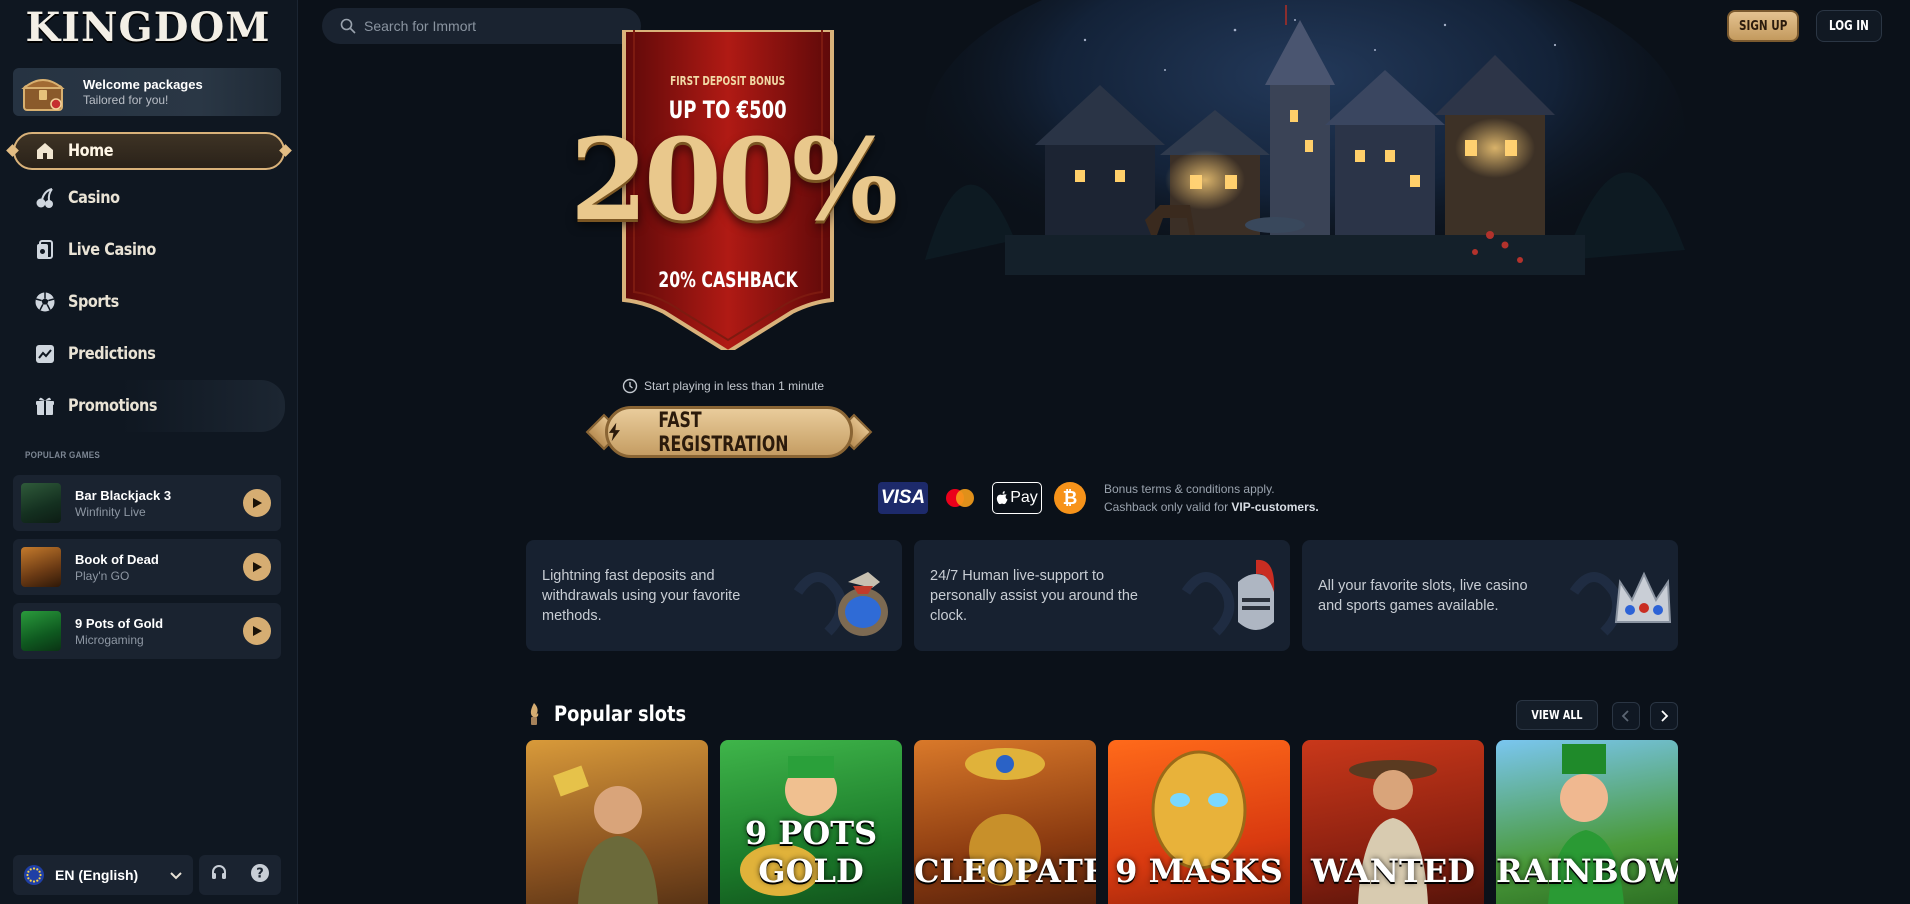 This screenshot has height=904, width=1910. What do you see at coordinates (614, 432) in the screenshot?
I see `lightning-icon` at bounding box center [614, 432].